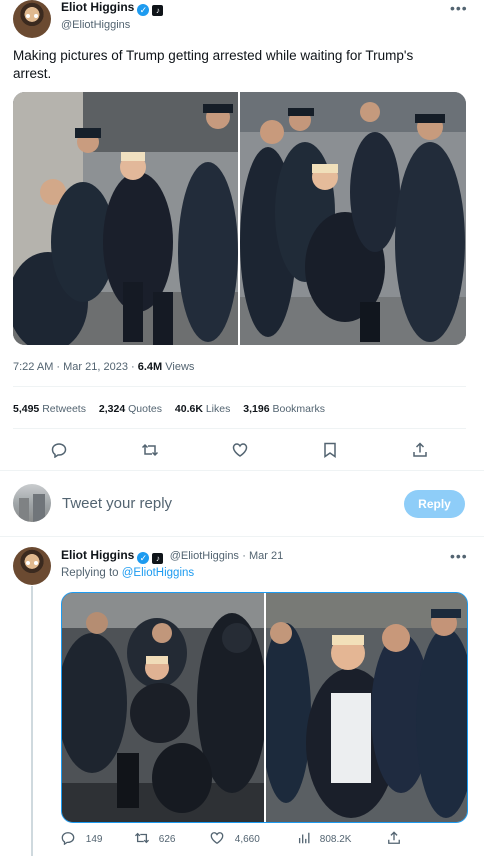 This screenshot has height=856, width=484. What do you see at coordinates (222, 503) in the screenshot?
I see `reply-input: Tweet your reply` at bounding box center [222, 503].